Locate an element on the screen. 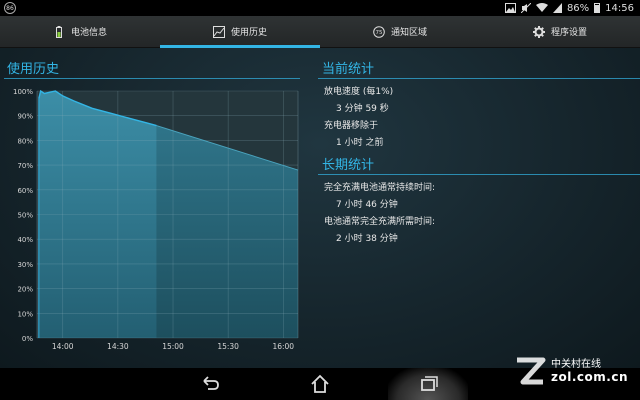 This screenshot has width=640, height=400. longterm-stats-divider is located at coordinates (479, 174).